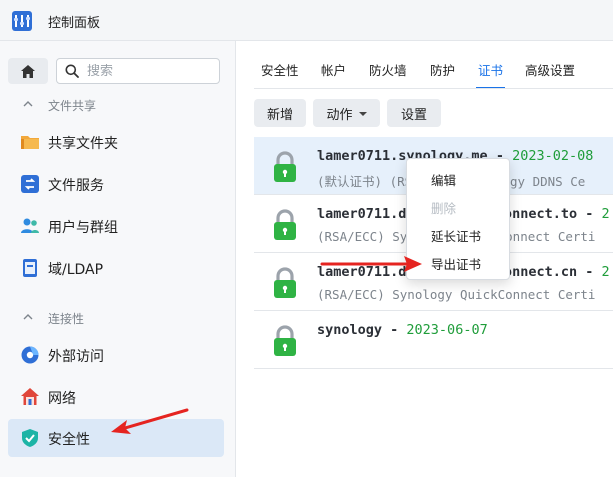  Describe the element at coordinates (490, 74) in the screenshot. I see `tab-certificate: 证书` at that location.